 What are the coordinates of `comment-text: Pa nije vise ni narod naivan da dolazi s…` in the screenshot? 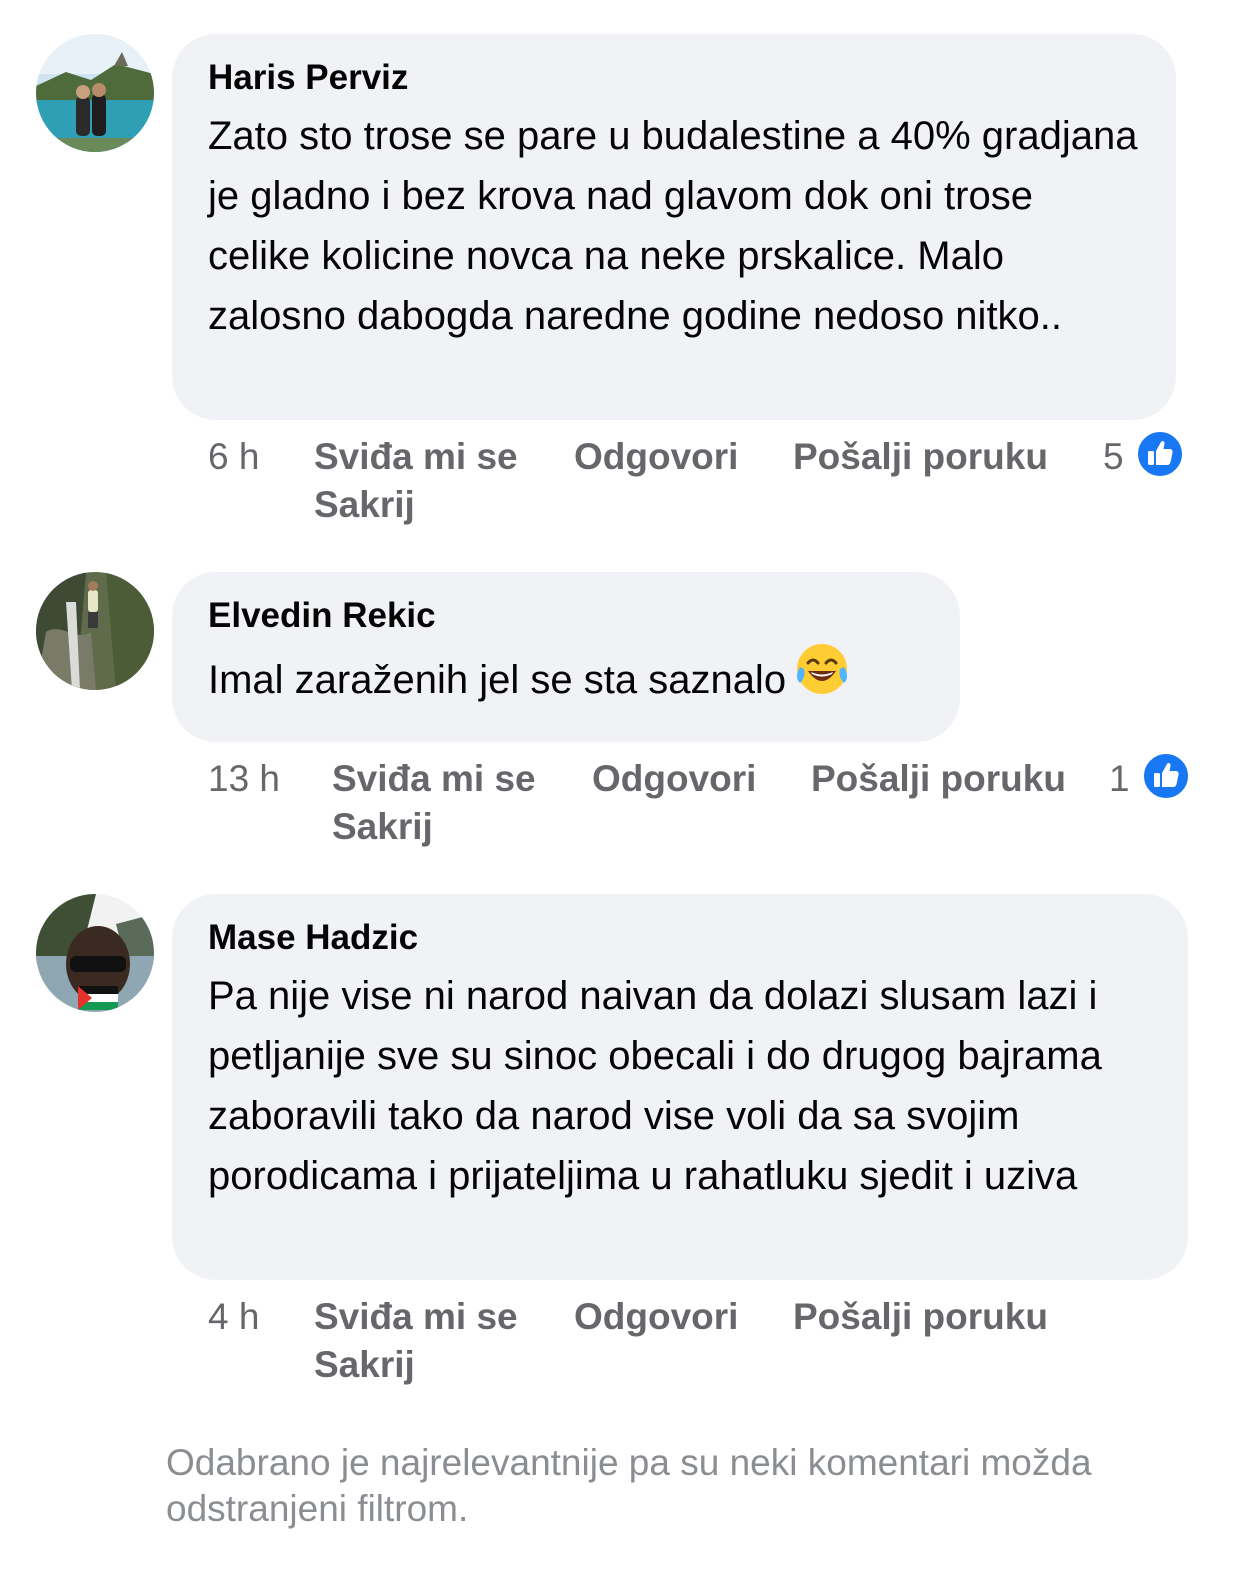 It's located at (655, 1086).